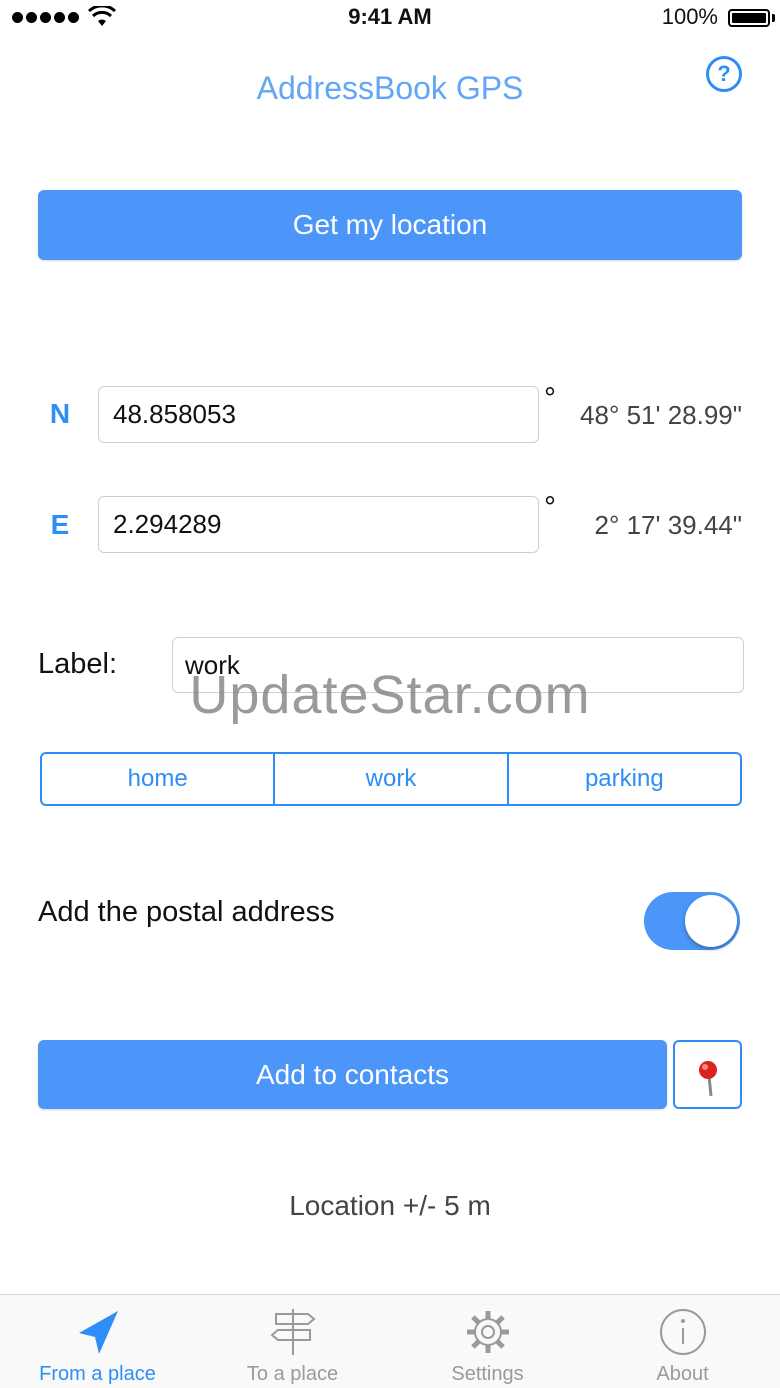  Describe the element at coordinates (390, 1205) in the screenshot. I see `location-accuracy: Location +/- 5 m` at that location.